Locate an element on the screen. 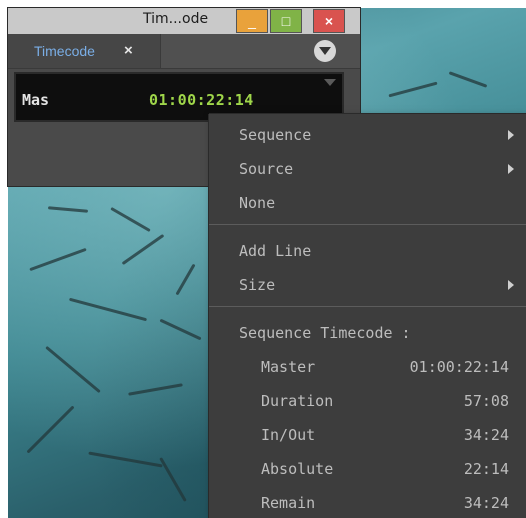  timecode-track-label: Mas is located at coordinates (36, 100).